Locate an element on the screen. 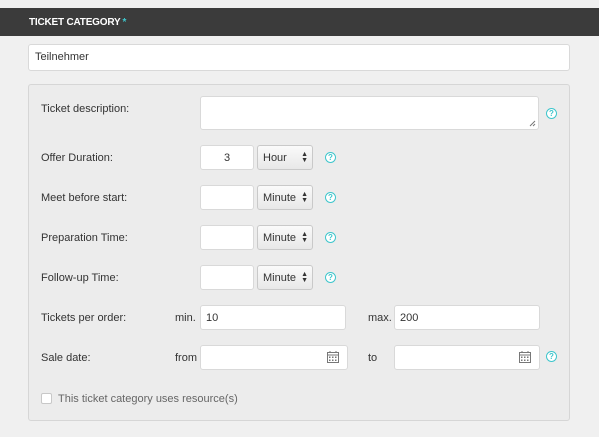 This screenshot has width=599, height=437. description-label: Ticket description: is located at coordinates (85, 109).